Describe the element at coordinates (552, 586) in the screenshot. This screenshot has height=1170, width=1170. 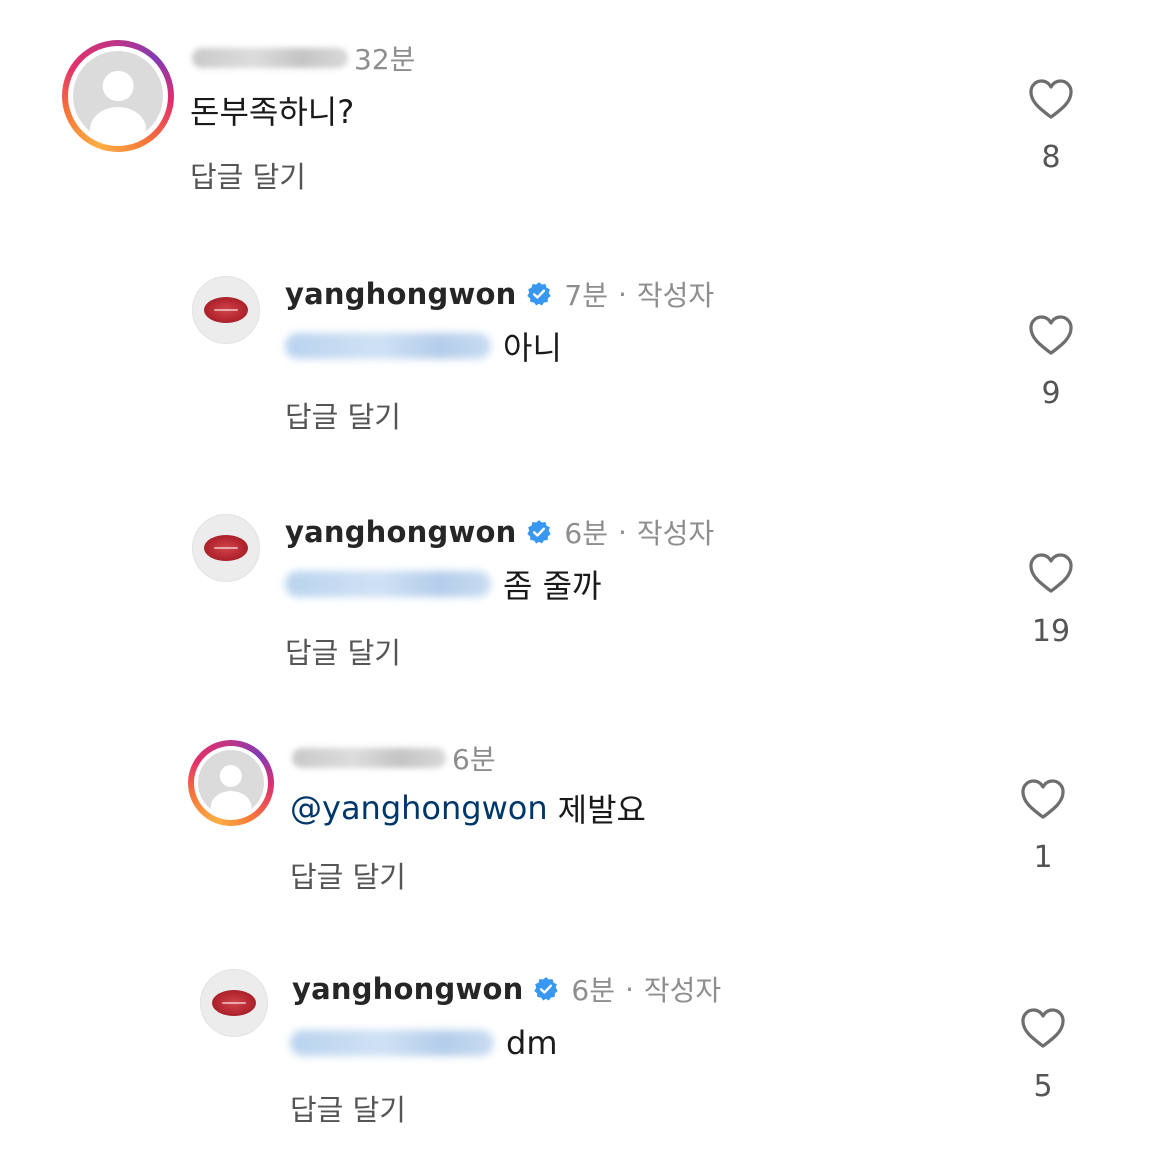
I see `comment-body-text: 좀 줄까` at that location.